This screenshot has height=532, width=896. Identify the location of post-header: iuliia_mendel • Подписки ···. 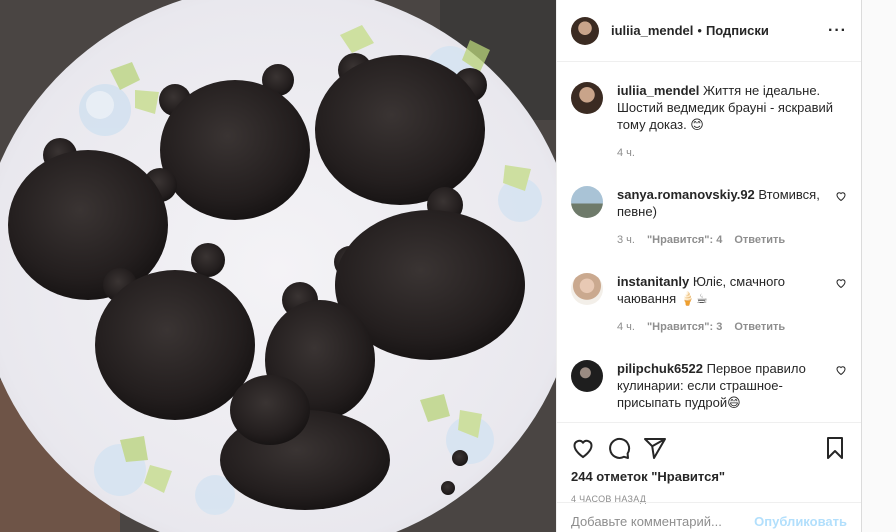
(709, 31).